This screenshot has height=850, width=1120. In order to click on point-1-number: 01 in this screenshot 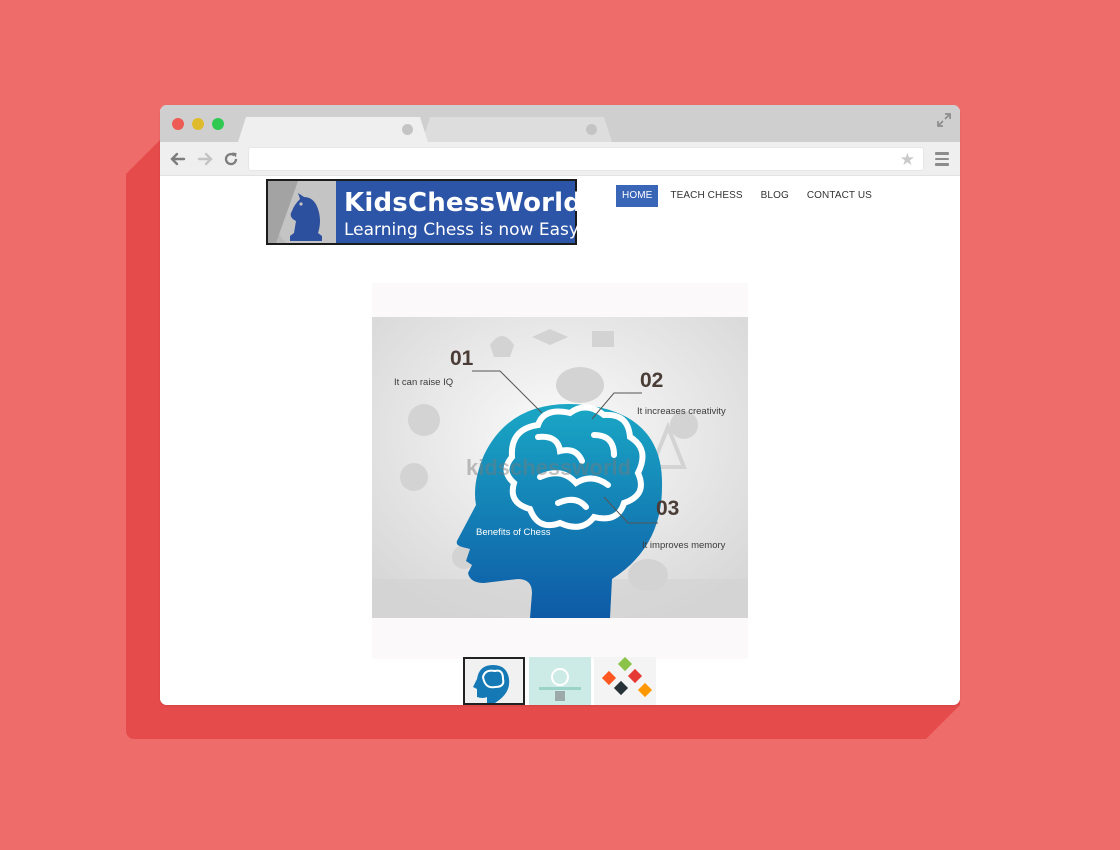, I will do `click(462, 358)`.